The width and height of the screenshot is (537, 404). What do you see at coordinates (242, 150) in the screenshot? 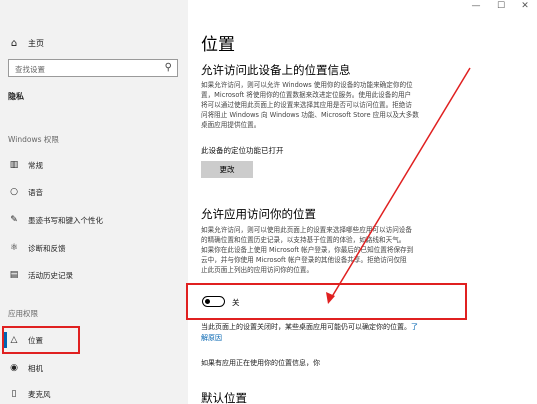
I see `location-status-text: 此设备的定位功能已打开` at bounding box center [242, 150].